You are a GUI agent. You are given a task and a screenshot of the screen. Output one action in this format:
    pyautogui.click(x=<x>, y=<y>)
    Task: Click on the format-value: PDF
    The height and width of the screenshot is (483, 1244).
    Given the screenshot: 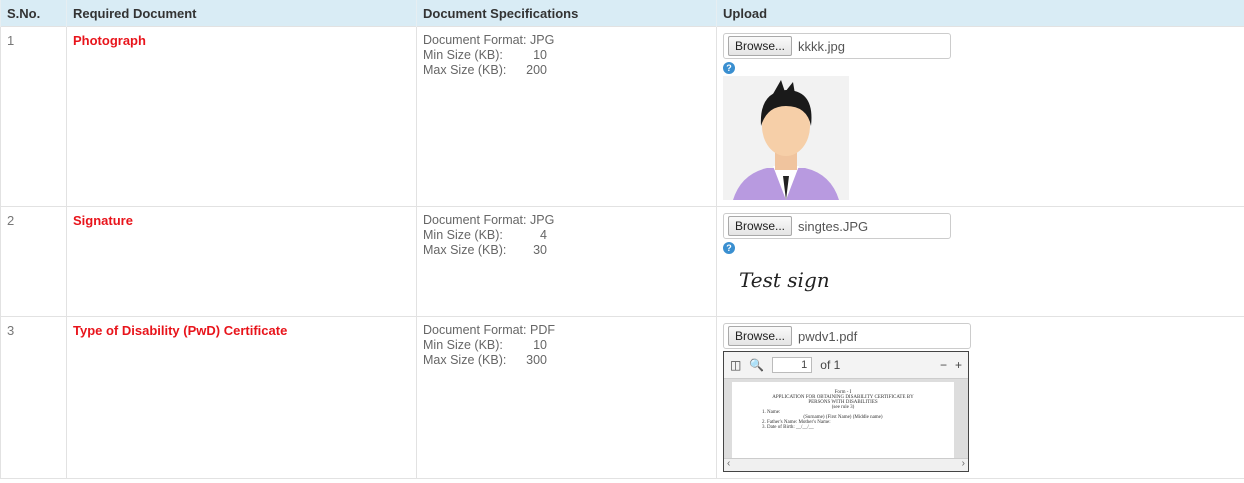 What is the action you would take?
    pyautogui.click(x=542, y=330)
    